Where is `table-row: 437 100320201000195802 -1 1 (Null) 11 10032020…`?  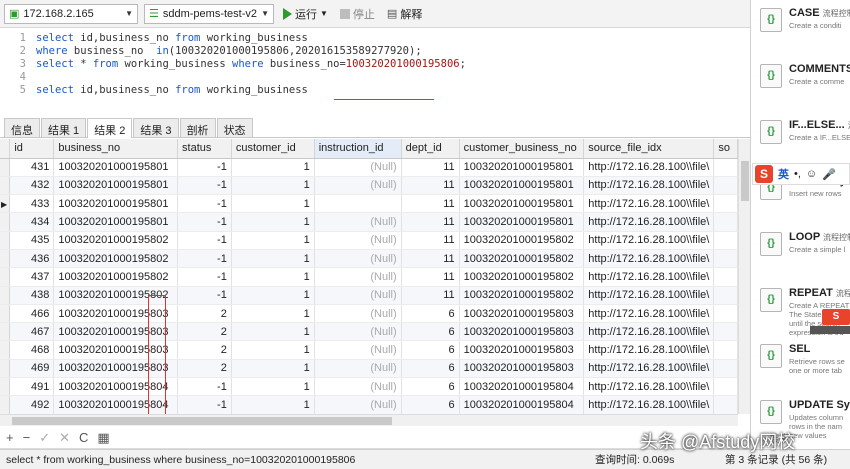
table-row: 437 100320201000195802 -1 1 (Null) 11 10032020… is located at coordinates (369, 277).